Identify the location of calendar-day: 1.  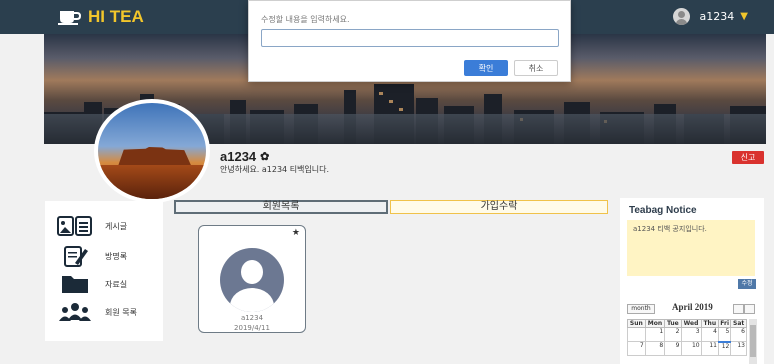
(655, 334).